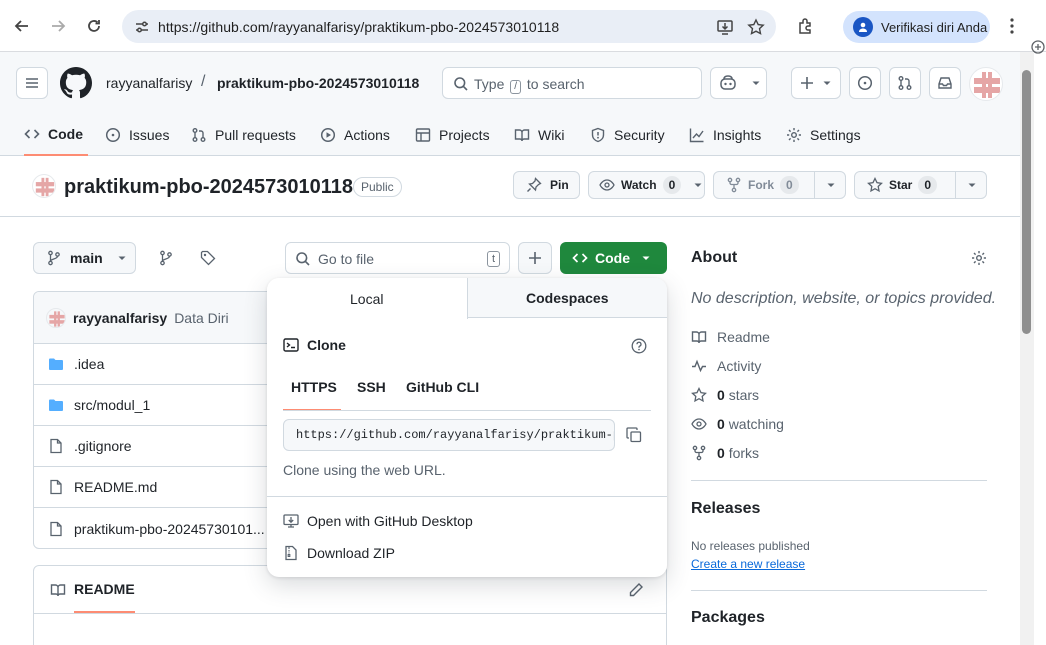 This screenshot has height=645, width=1046. Describe the element at coordinates (986, 84) in the screenshot. I see `user-avatar` at that location.